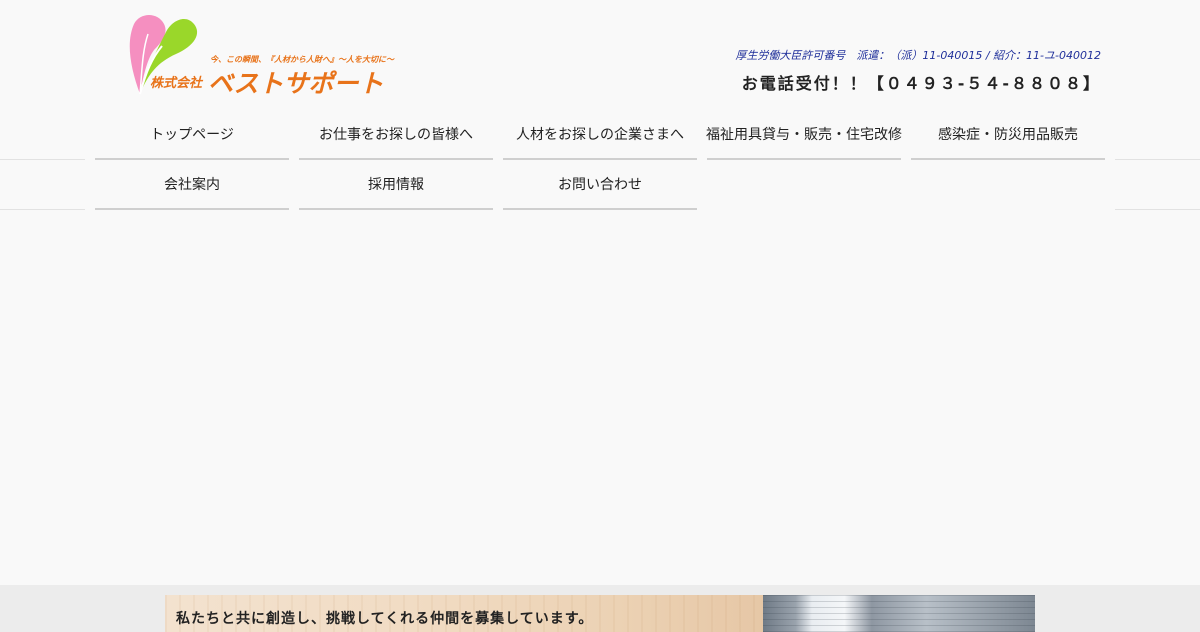  I want to click on nav-item-top: トップページ, so click(192, 135).